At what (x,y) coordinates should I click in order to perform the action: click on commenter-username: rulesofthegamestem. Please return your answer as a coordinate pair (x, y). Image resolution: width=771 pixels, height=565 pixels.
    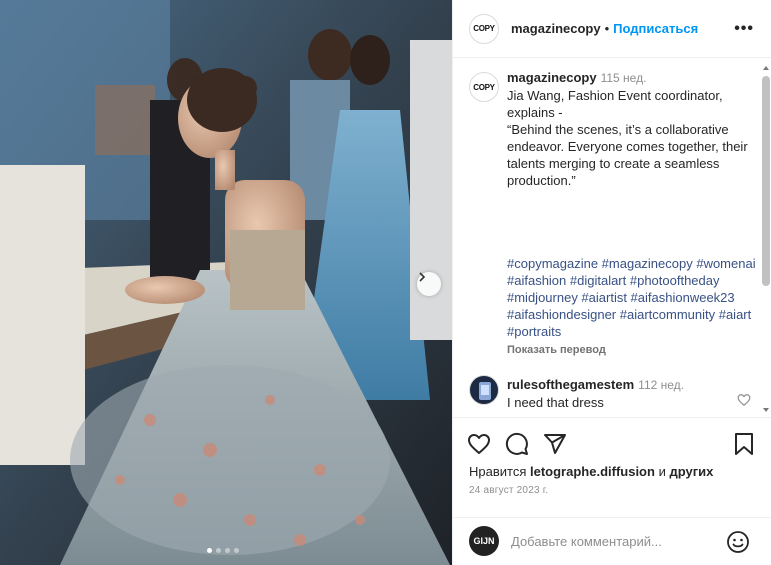
    Looking at the image, I should click on (570, 384).